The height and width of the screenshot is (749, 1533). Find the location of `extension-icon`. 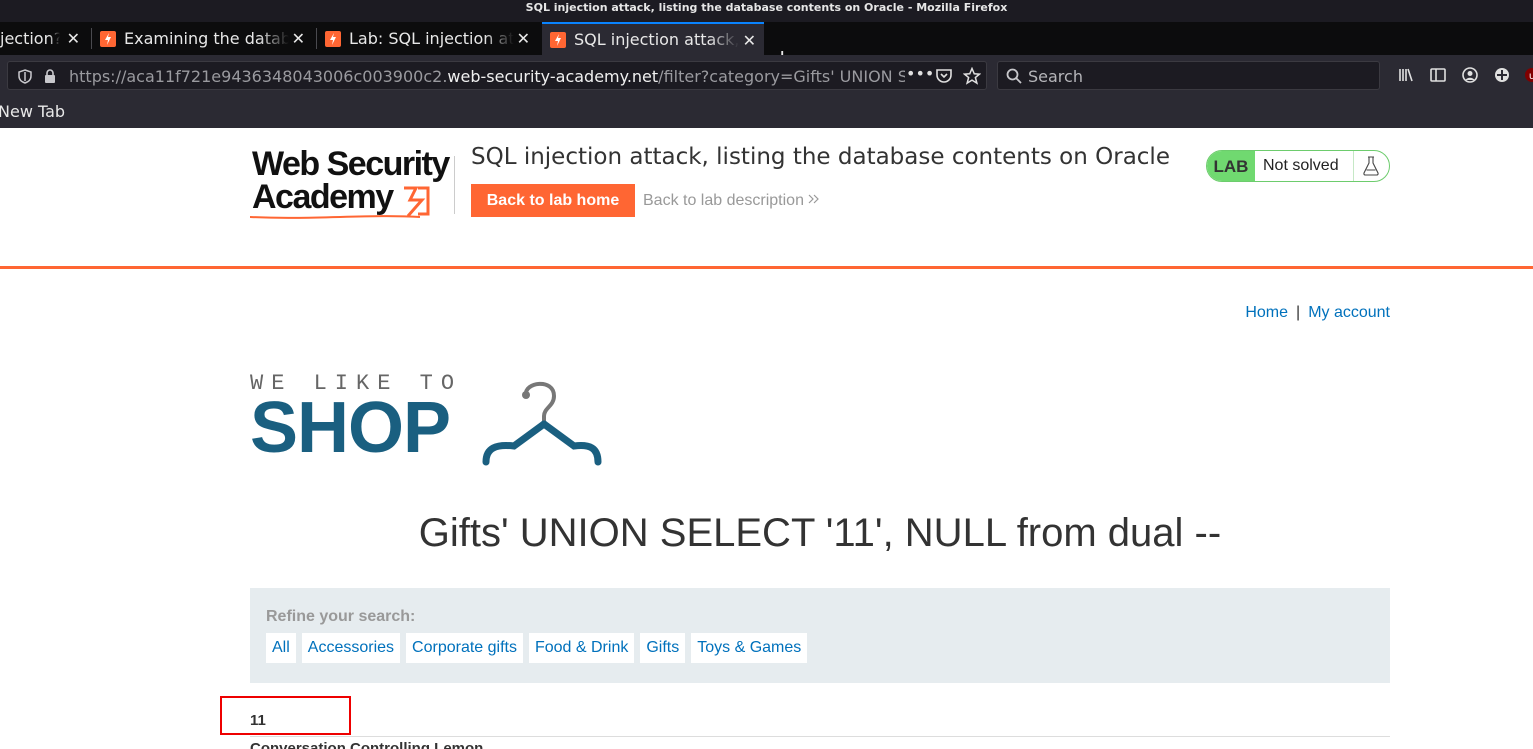

extension-icon is located at coordinates (1502, 75).